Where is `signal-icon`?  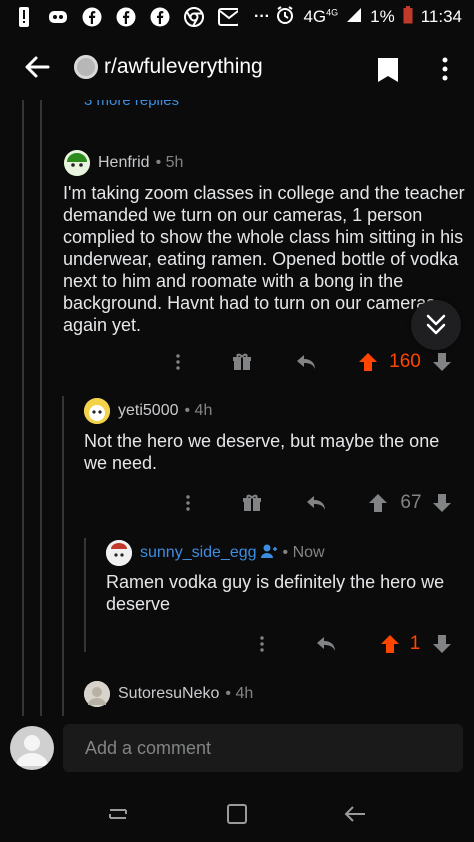 signal-icon is located at coordinates (354, 17).